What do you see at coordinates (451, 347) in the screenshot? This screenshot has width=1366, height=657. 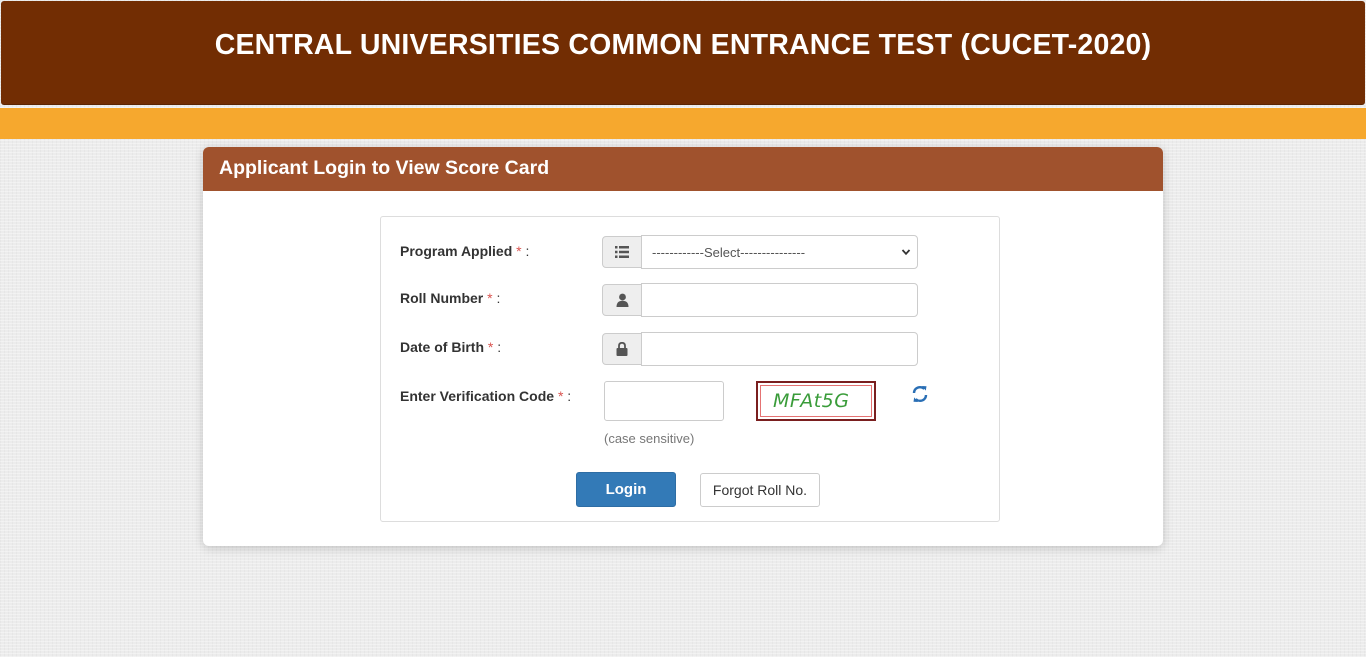 I see `dob-label: Date of Birth * :` at bounding box center [451, 347].